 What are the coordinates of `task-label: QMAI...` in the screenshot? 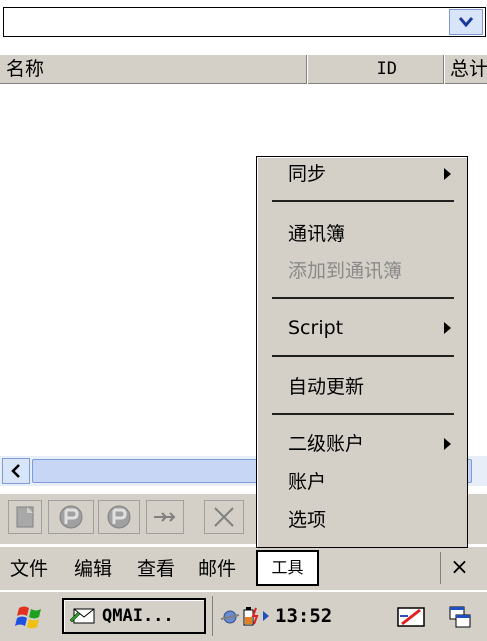 It's located at (138, 616).